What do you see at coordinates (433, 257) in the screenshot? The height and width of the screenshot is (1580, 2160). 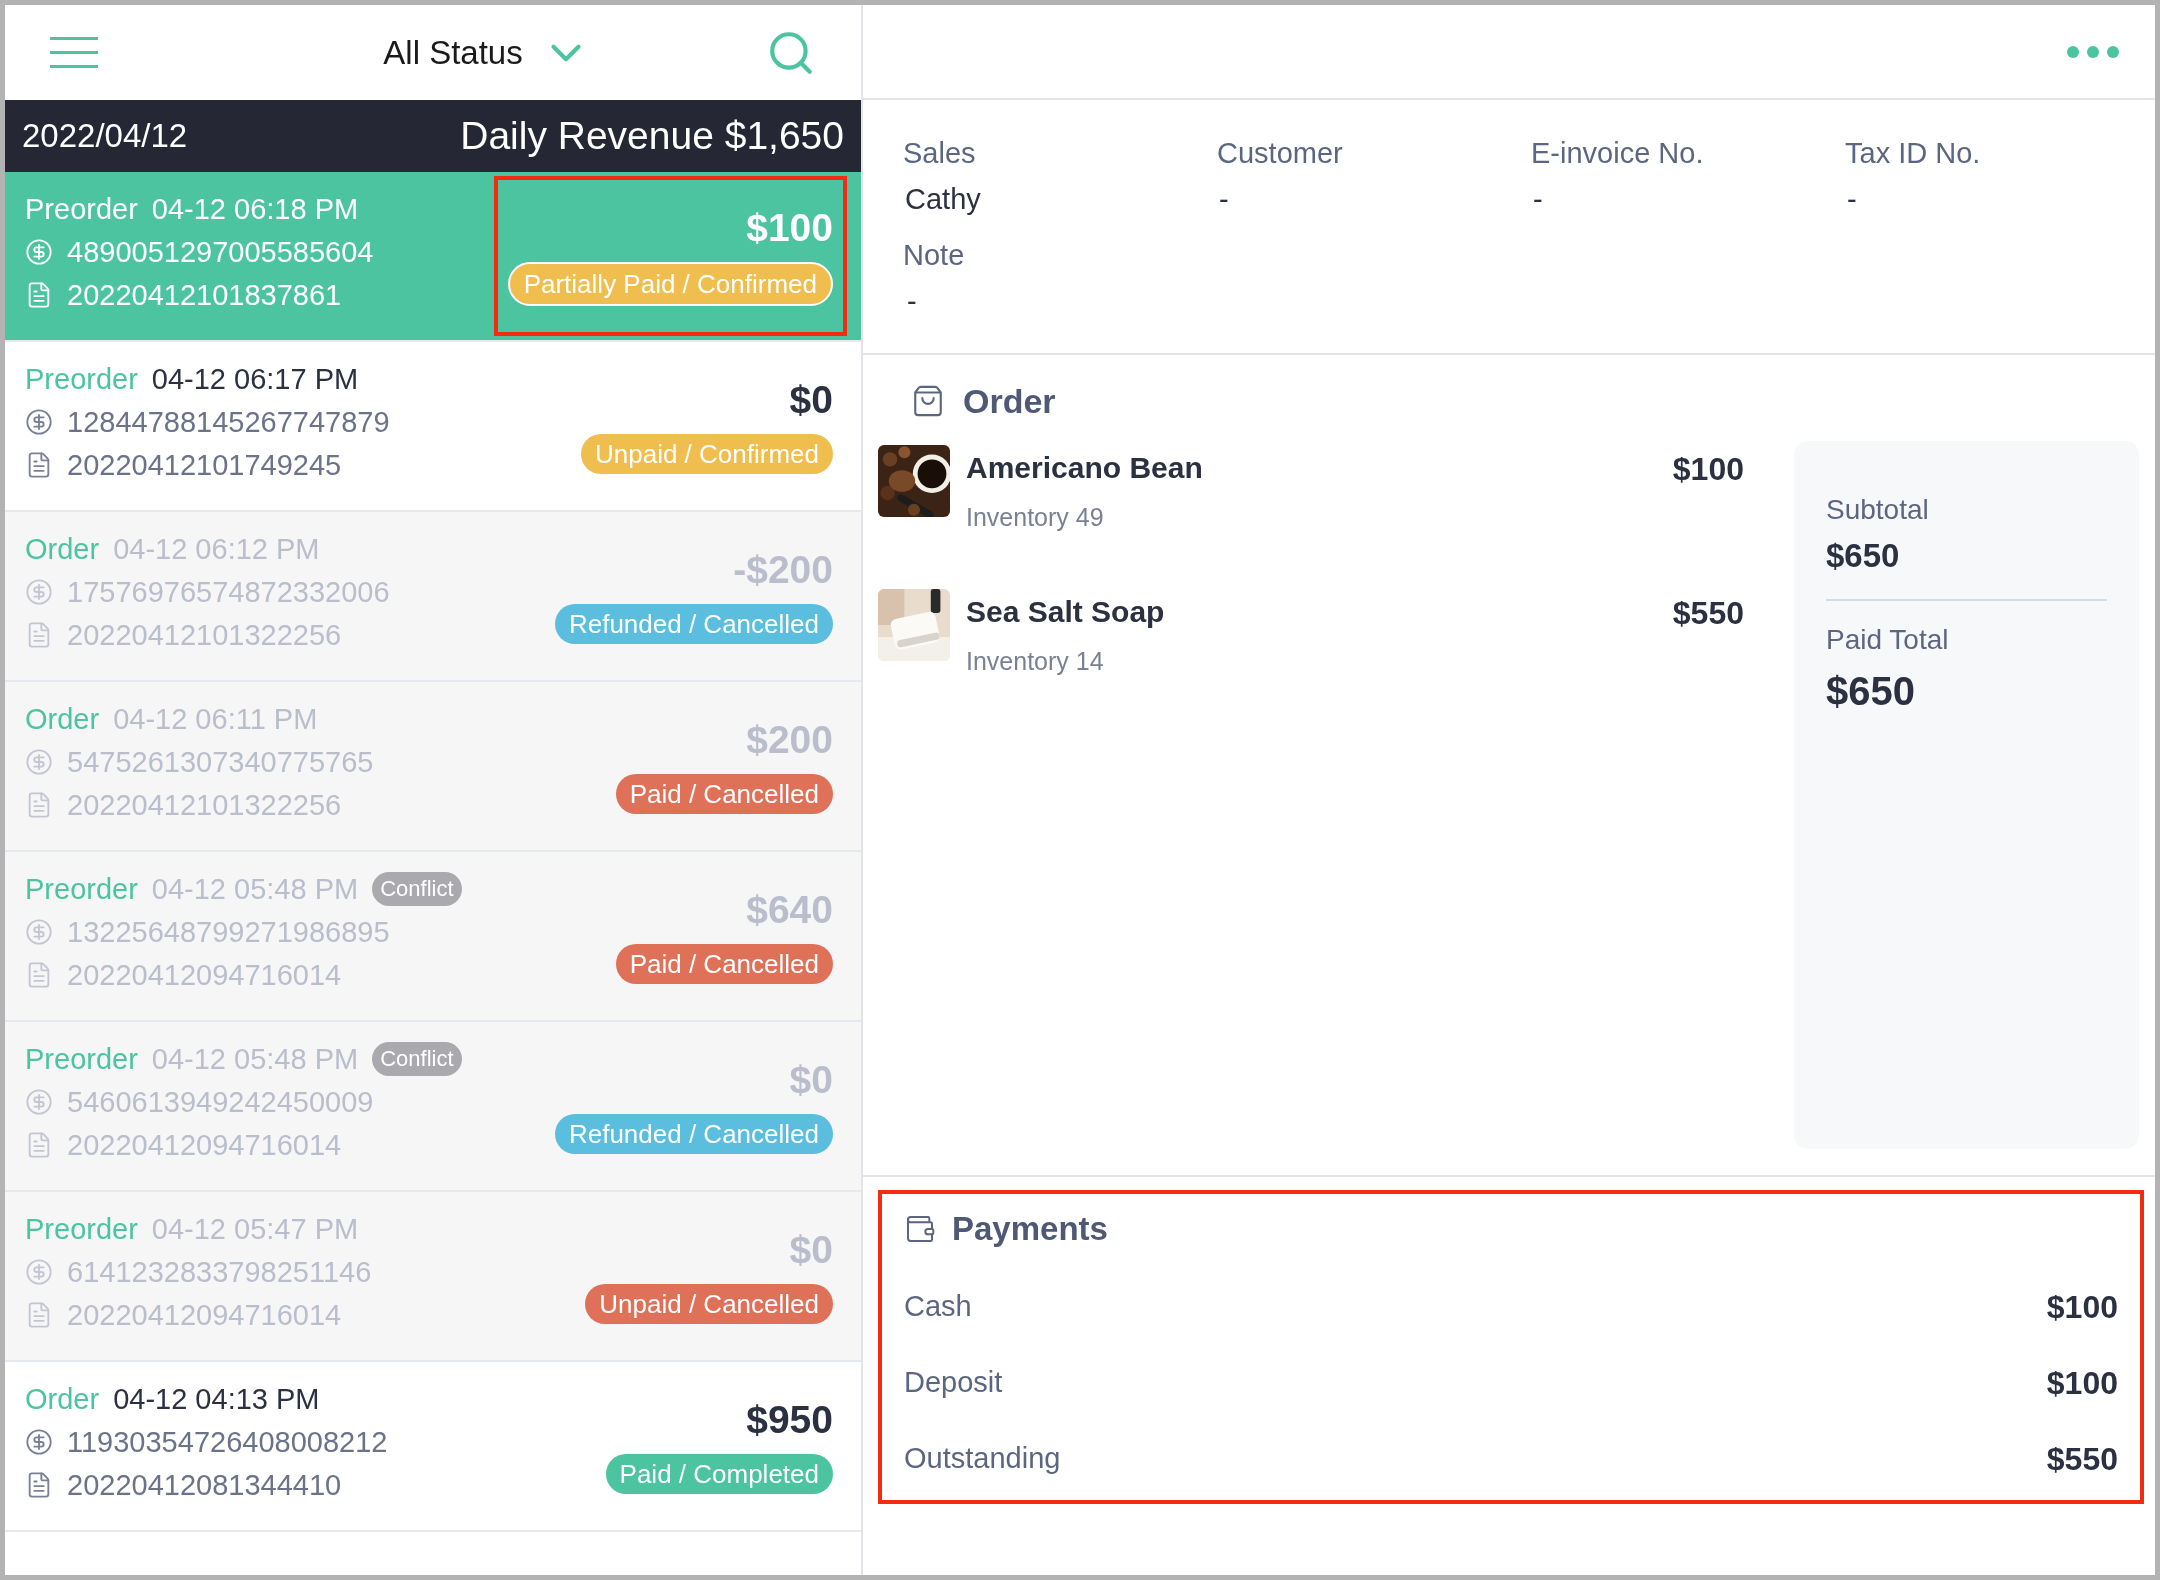 I see `order-row: Preorder 04-12 06:18 PM 4890051297005585604 20220412101837861 $100 Partially Paid / Confirmed` at bounding box center [433, 257].